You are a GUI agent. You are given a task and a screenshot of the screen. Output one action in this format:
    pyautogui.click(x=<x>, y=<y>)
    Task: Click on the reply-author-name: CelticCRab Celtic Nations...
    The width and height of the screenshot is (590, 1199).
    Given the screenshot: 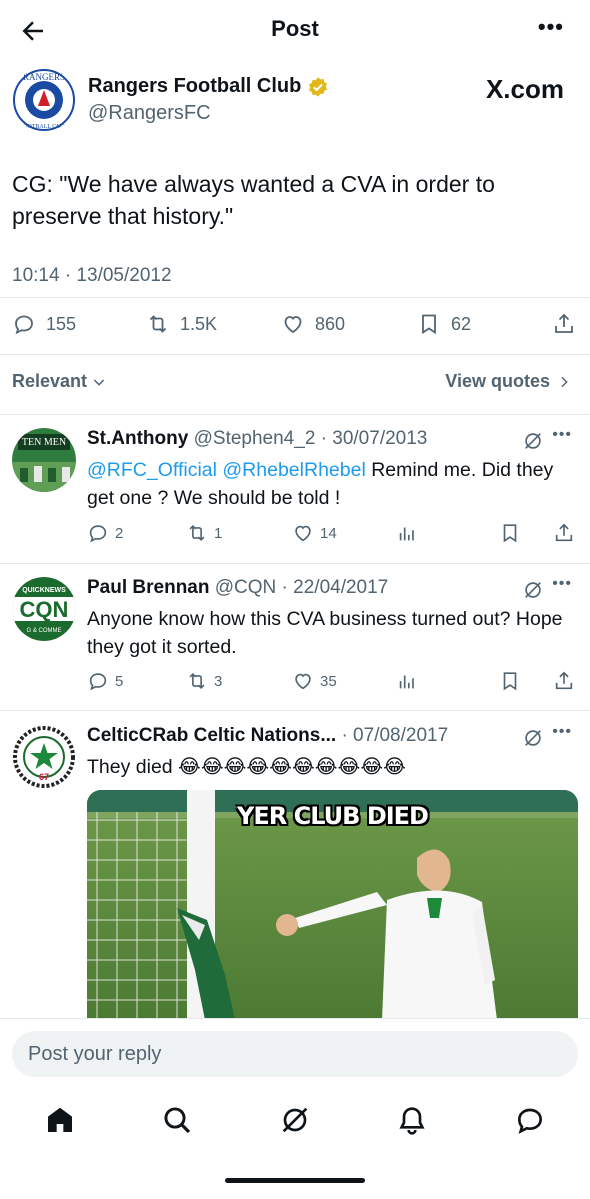 What is the action you would take?
    pyautogui.click(x=211, y=735)
    